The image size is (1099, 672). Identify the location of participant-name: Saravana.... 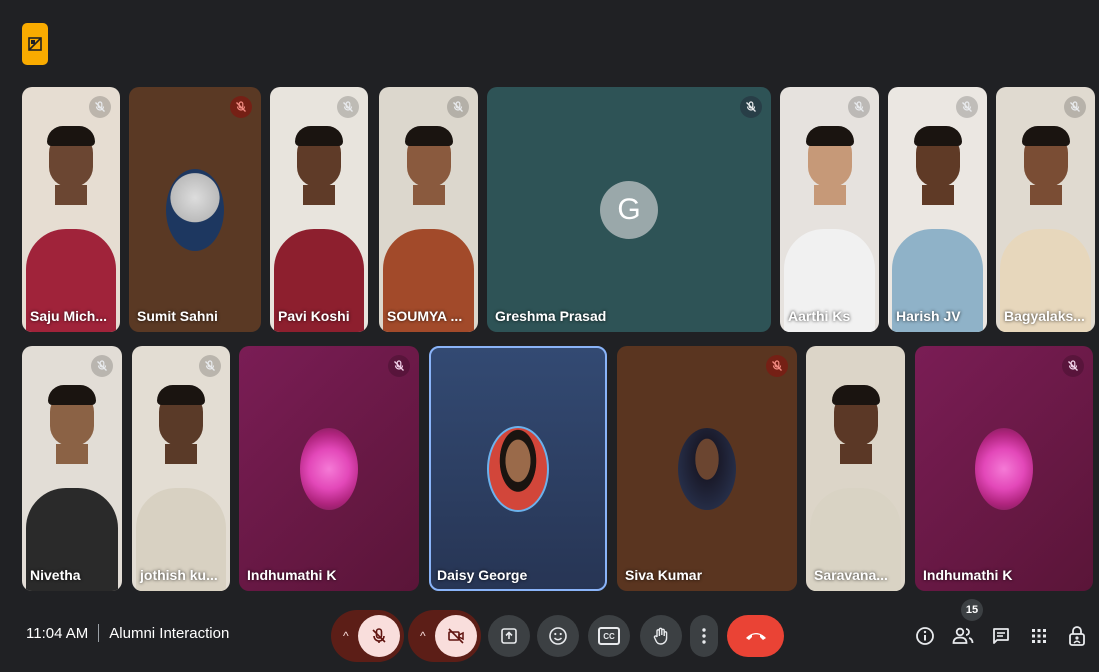
(851, 575).